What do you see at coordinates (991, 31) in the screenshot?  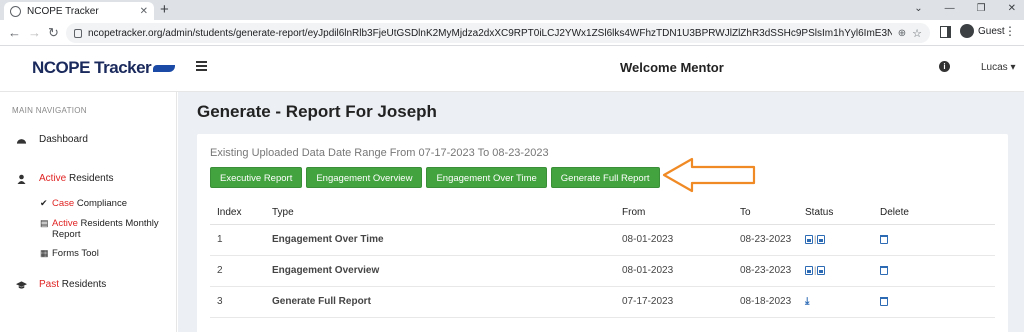 I see `profile-label: Guest` at bounding box center [991, 31].